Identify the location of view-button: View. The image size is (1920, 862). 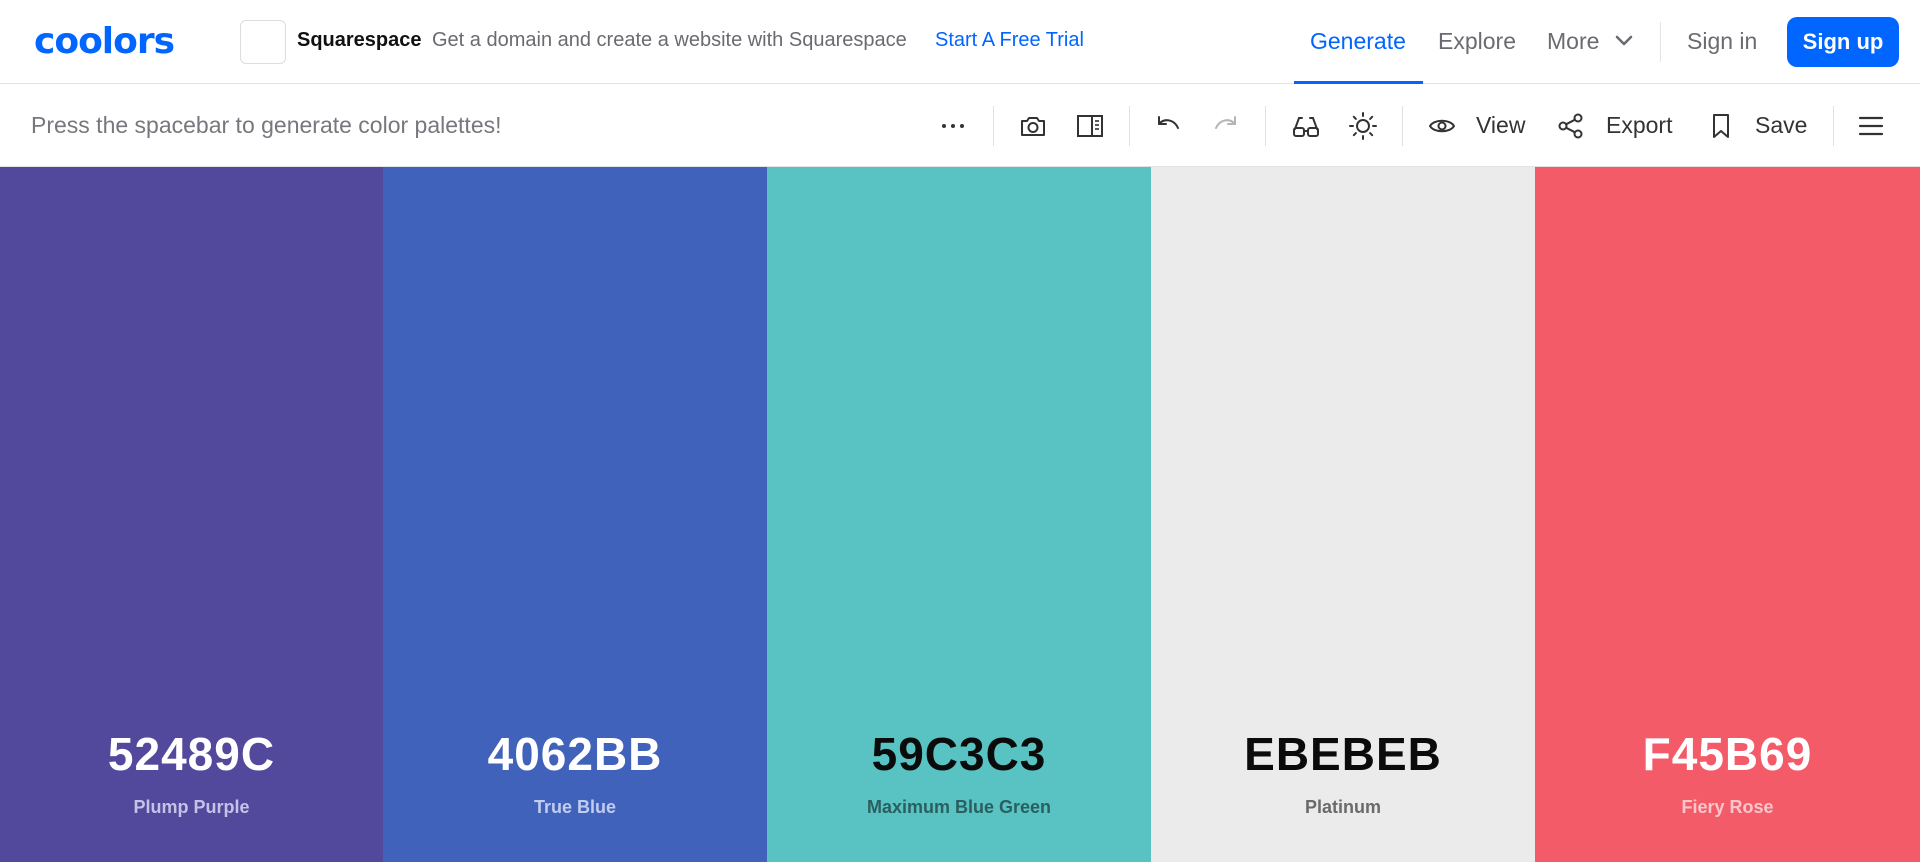
(1500, 125).